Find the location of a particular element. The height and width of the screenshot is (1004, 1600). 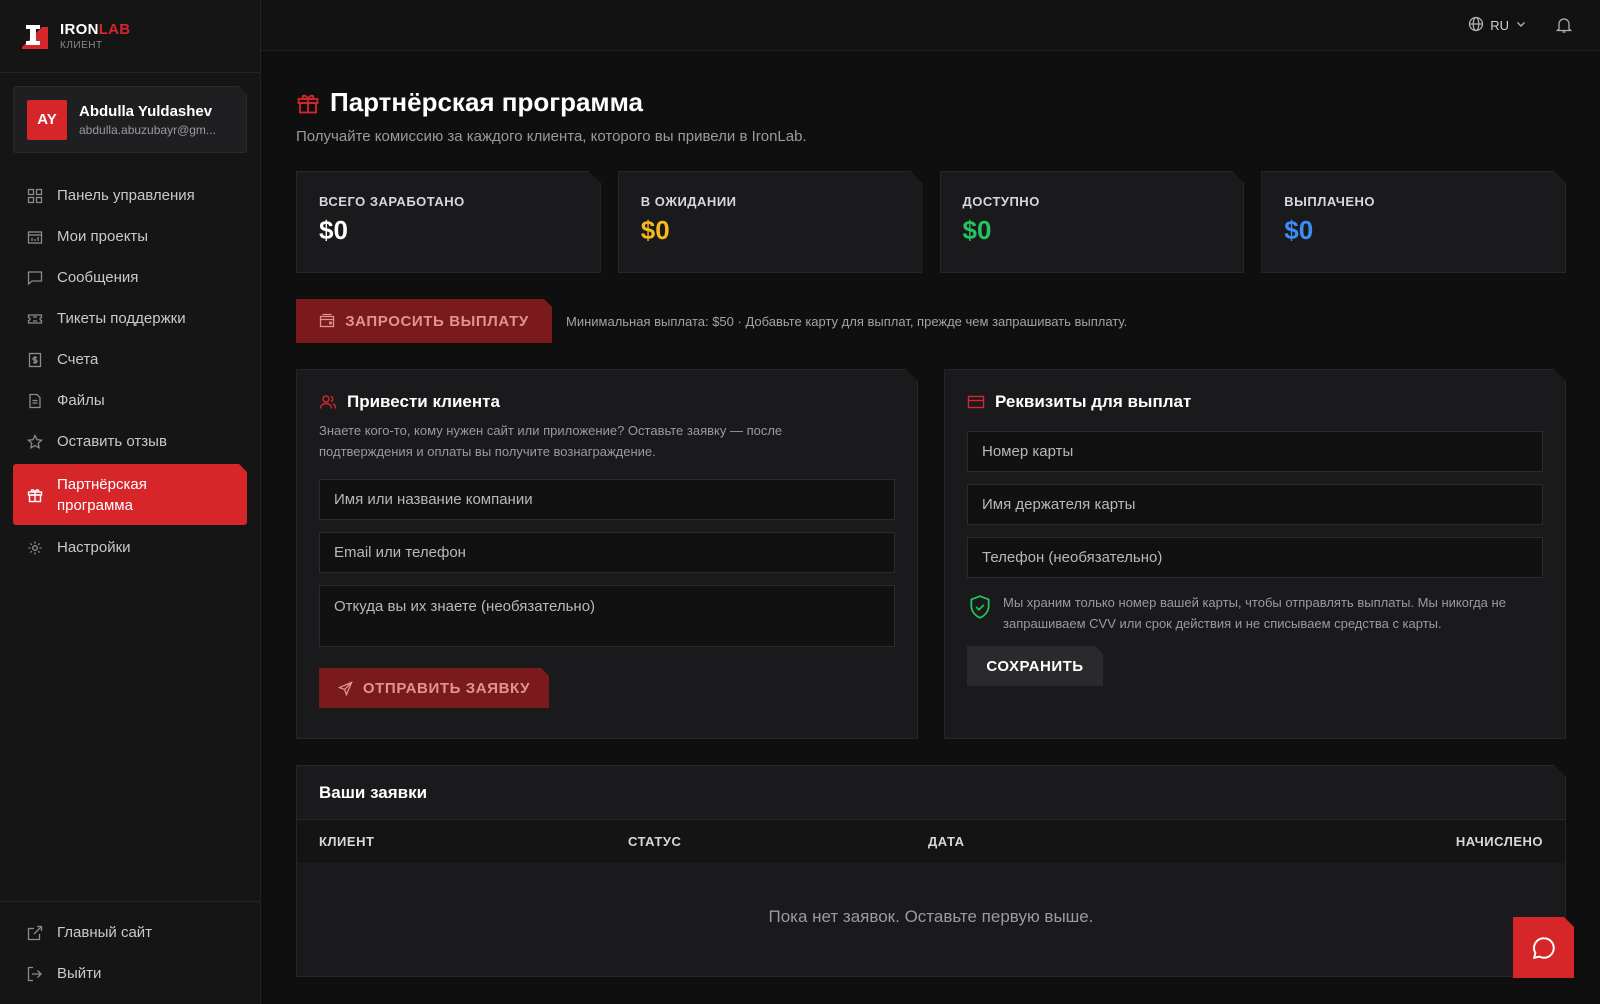

sidebar-item-label: Оставить отзыв is located at coordinates (112, 441).